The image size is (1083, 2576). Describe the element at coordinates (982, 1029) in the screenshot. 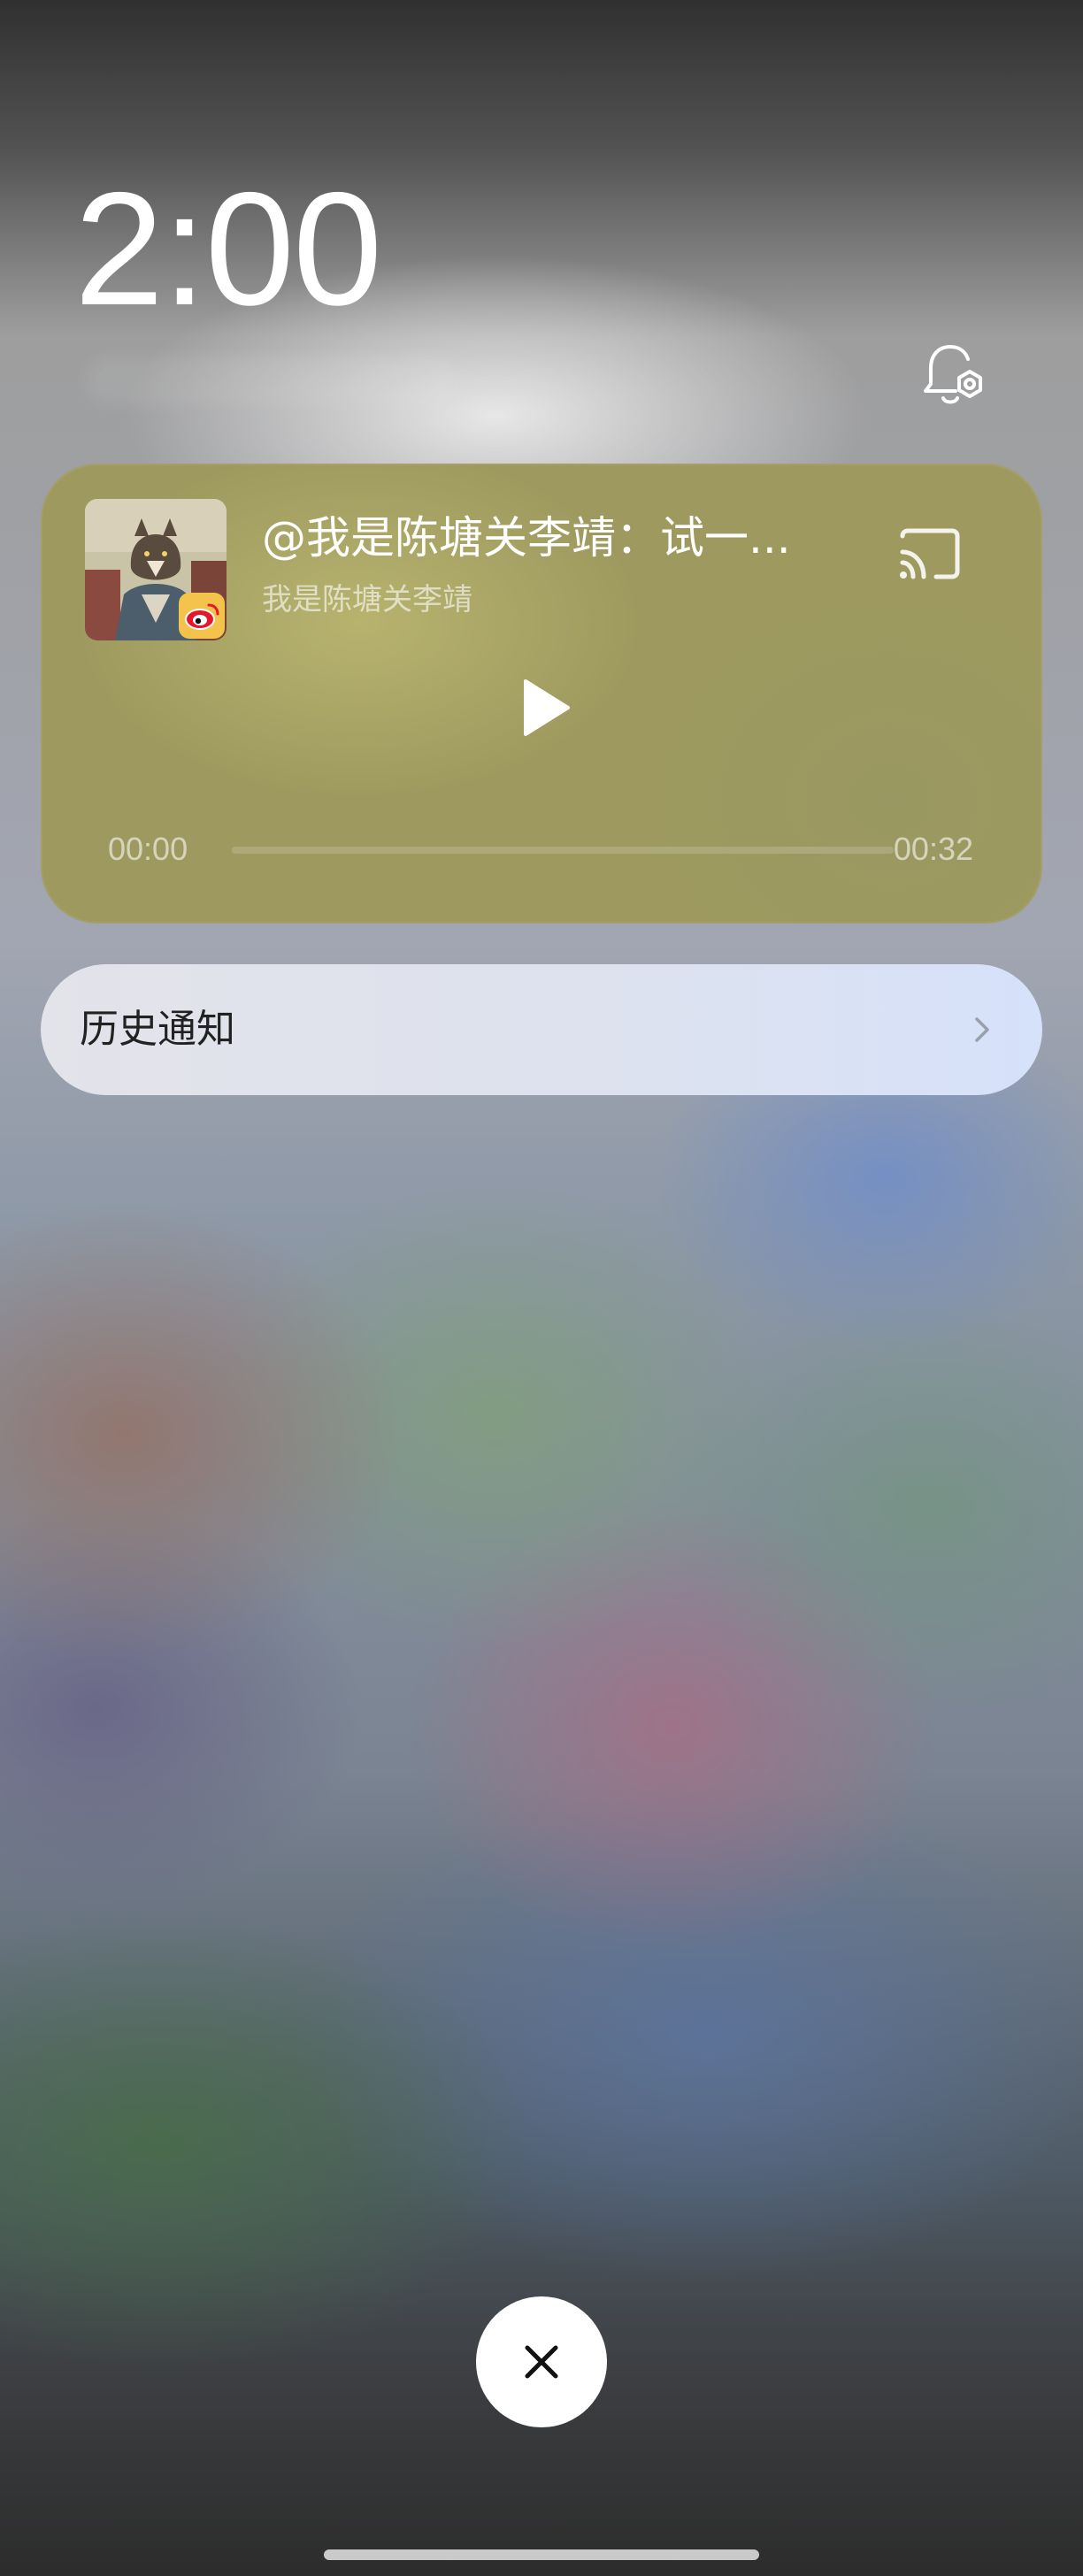

I see `chevron-right-icon` at that location.